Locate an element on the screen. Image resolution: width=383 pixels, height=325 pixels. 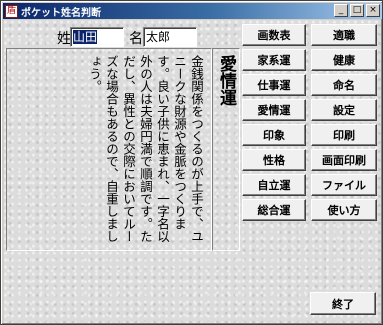
health-button: 健康 is located at coordinates (344, 60).